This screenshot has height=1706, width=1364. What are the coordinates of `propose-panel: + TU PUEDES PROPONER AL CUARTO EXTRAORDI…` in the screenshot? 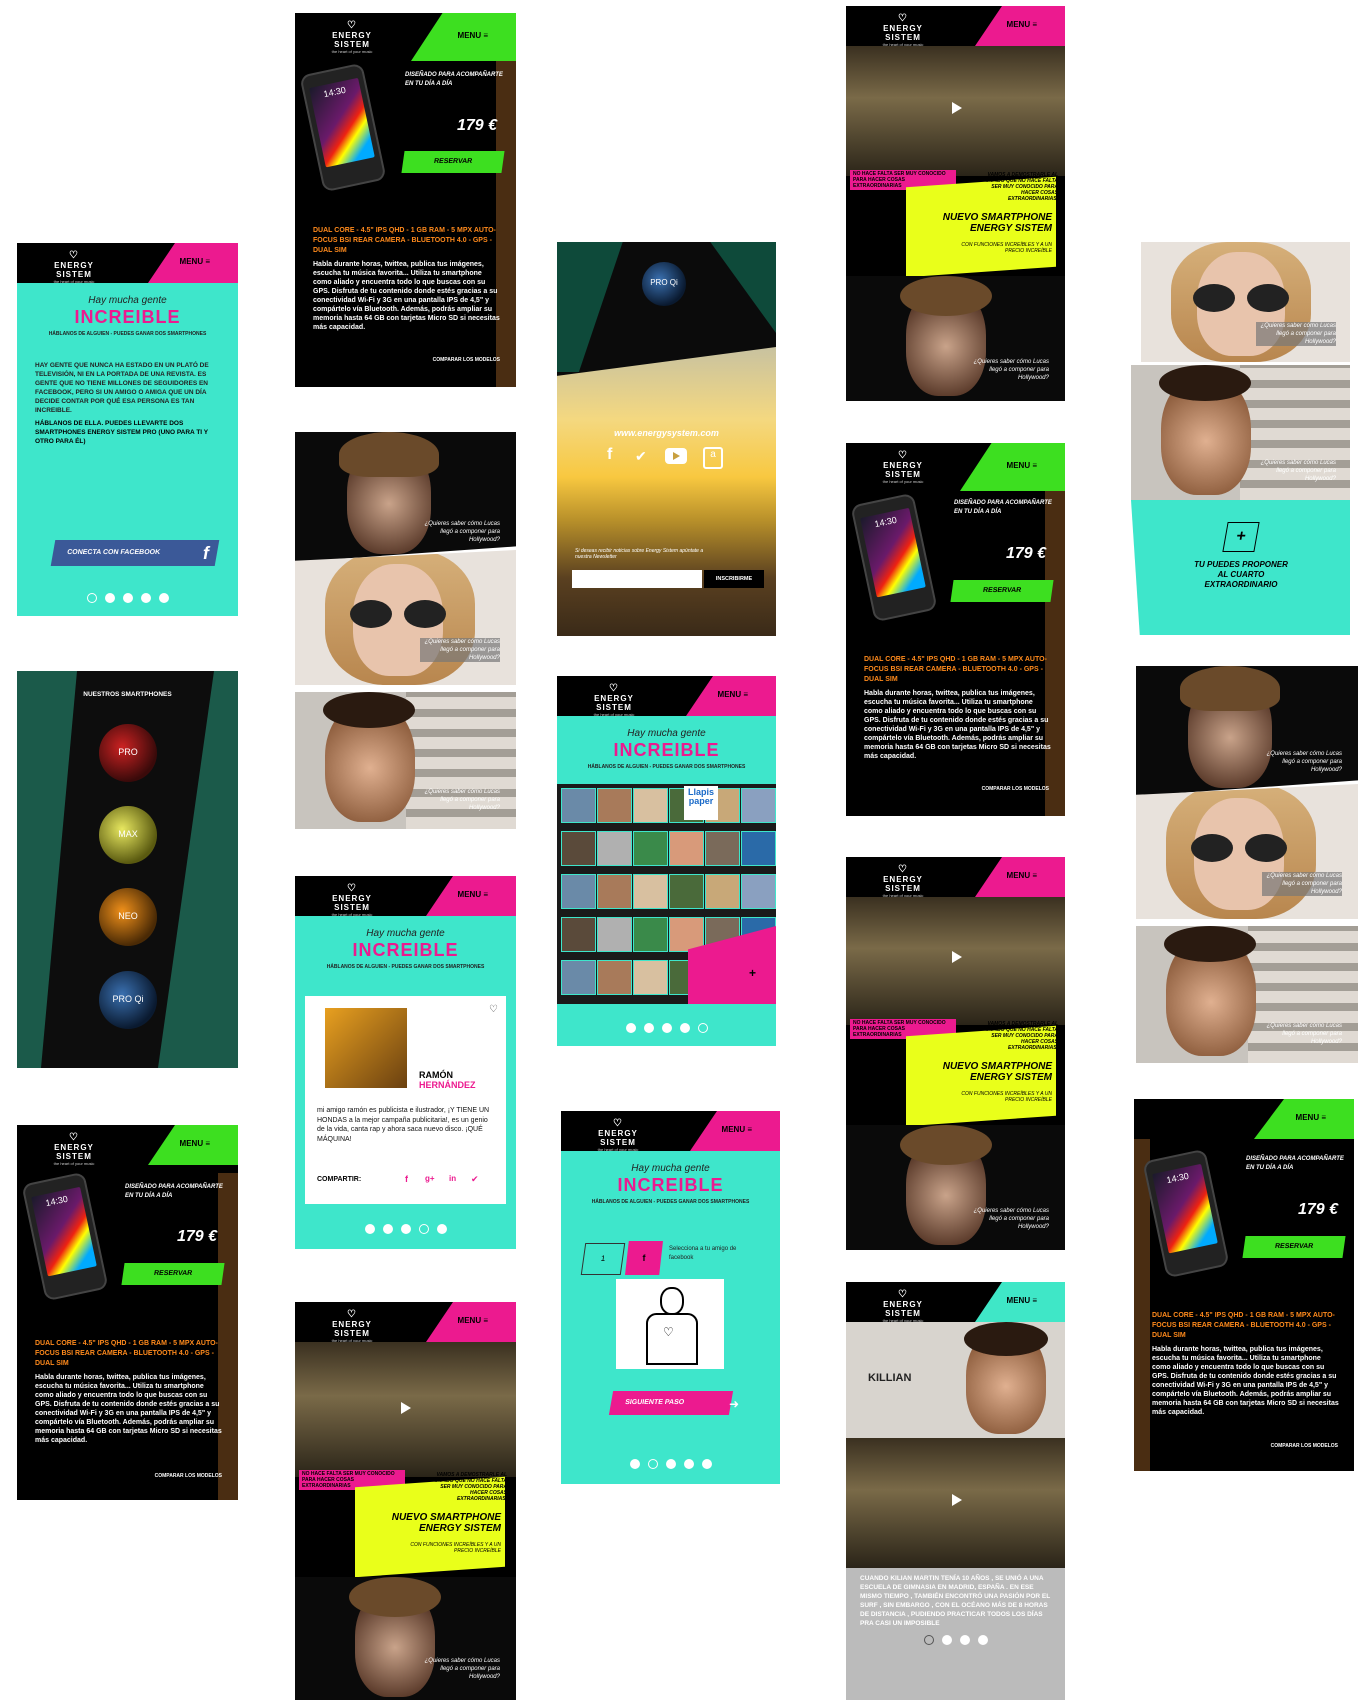 It's located at (1240, 567).